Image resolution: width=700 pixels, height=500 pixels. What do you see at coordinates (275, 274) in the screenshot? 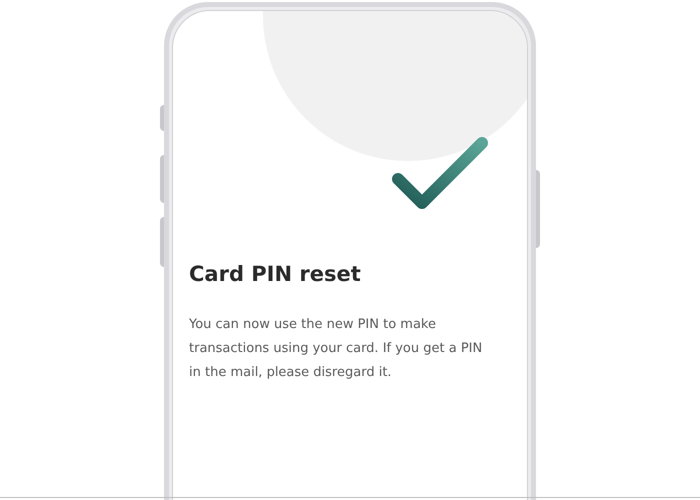
I see `screen-title: Card PIN reset` at bounding box center [275, 274].